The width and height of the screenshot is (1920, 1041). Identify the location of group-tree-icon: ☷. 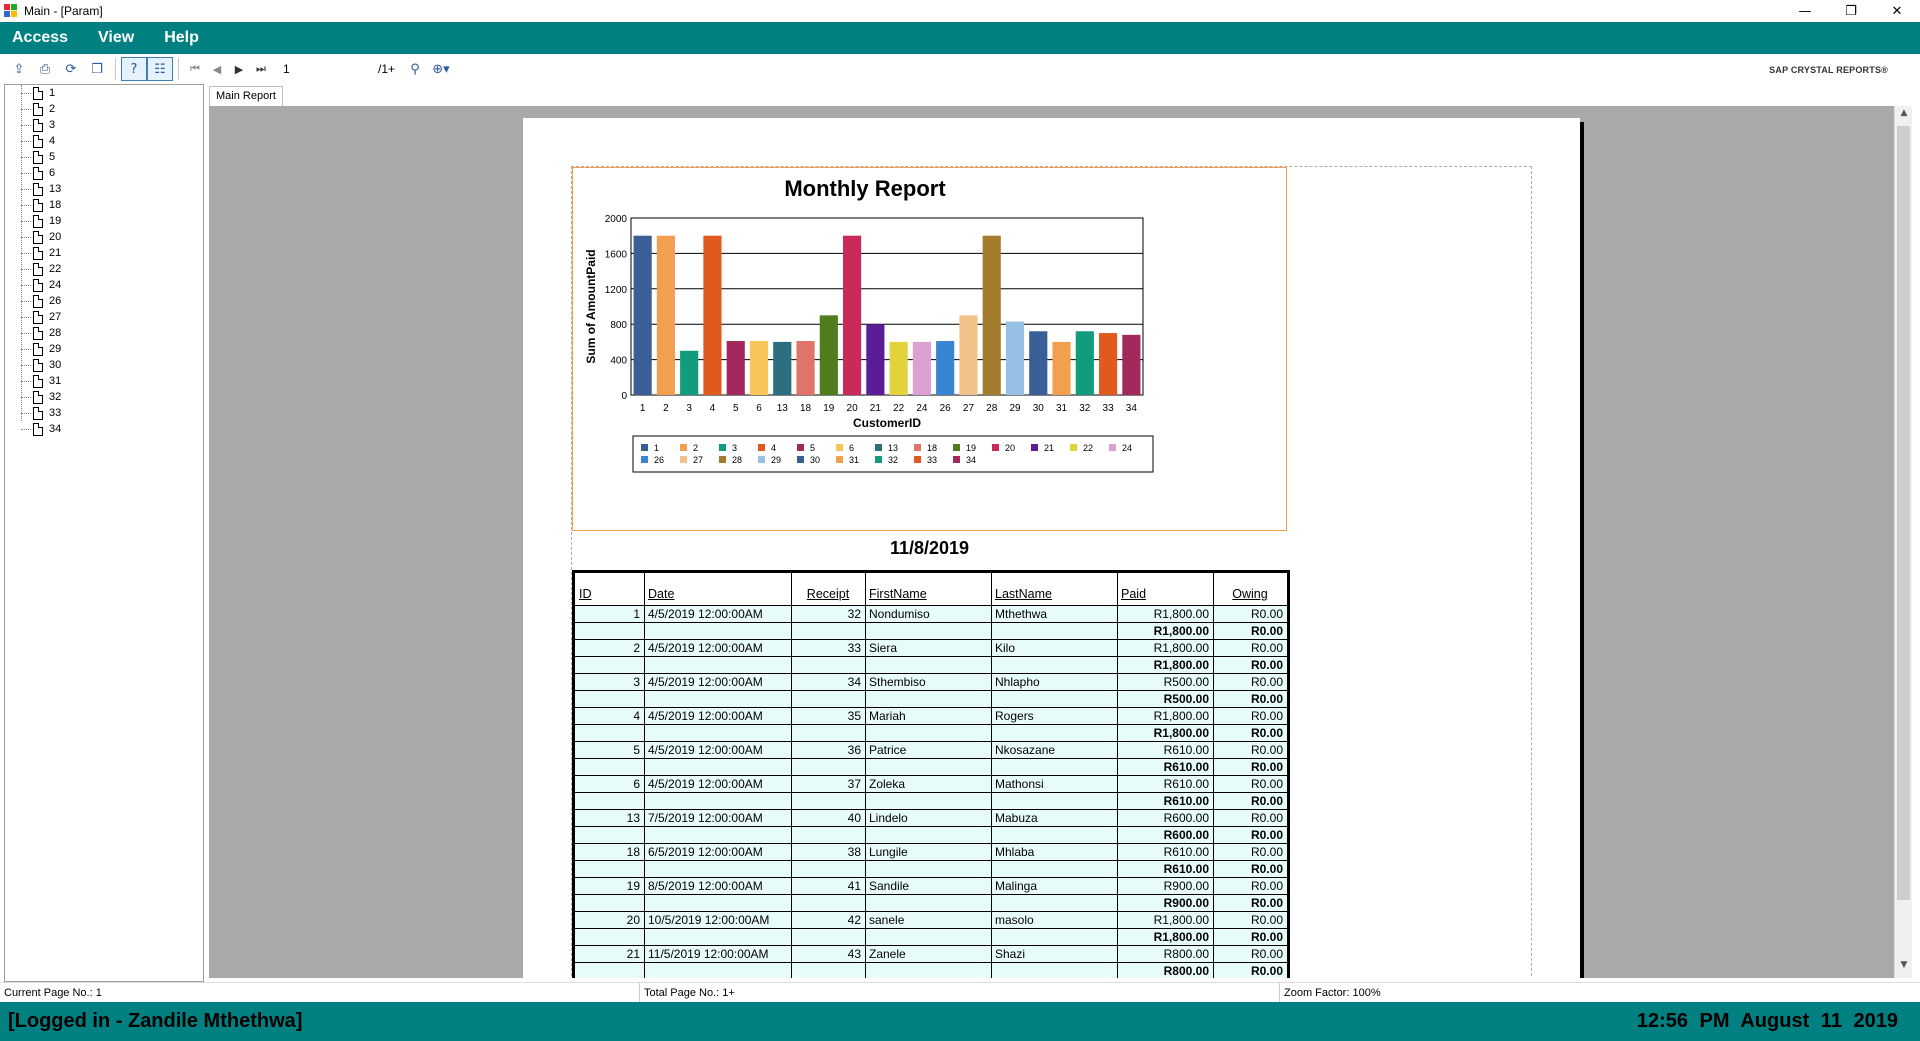
(160, 69).